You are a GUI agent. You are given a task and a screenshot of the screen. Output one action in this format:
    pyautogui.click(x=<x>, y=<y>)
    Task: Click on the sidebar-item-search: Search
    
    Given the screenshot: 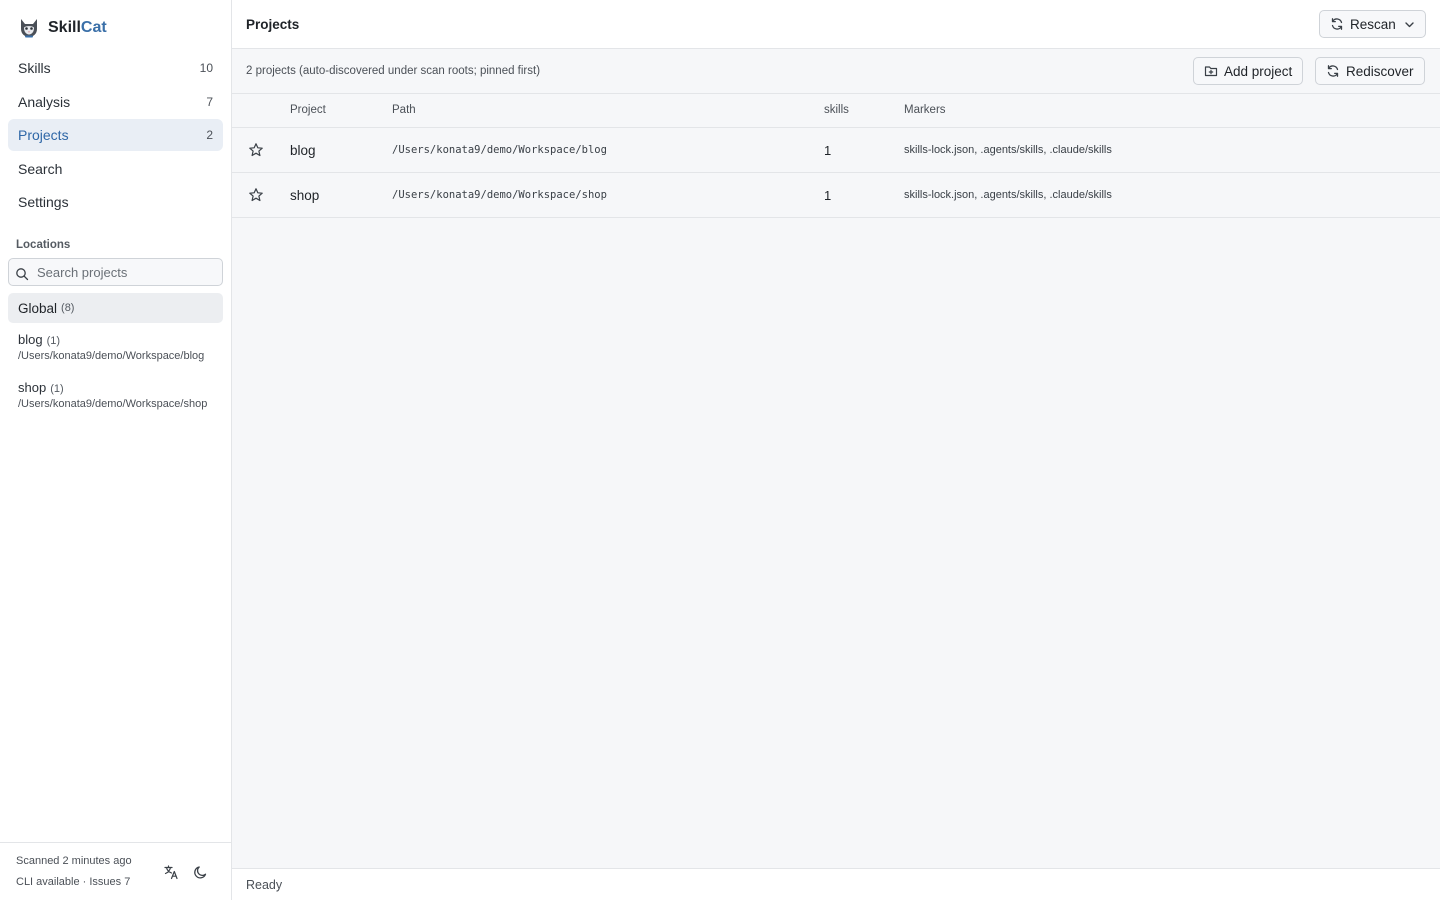 What is the action you would take?
    pyautogui.click(x=115, y=169)
    